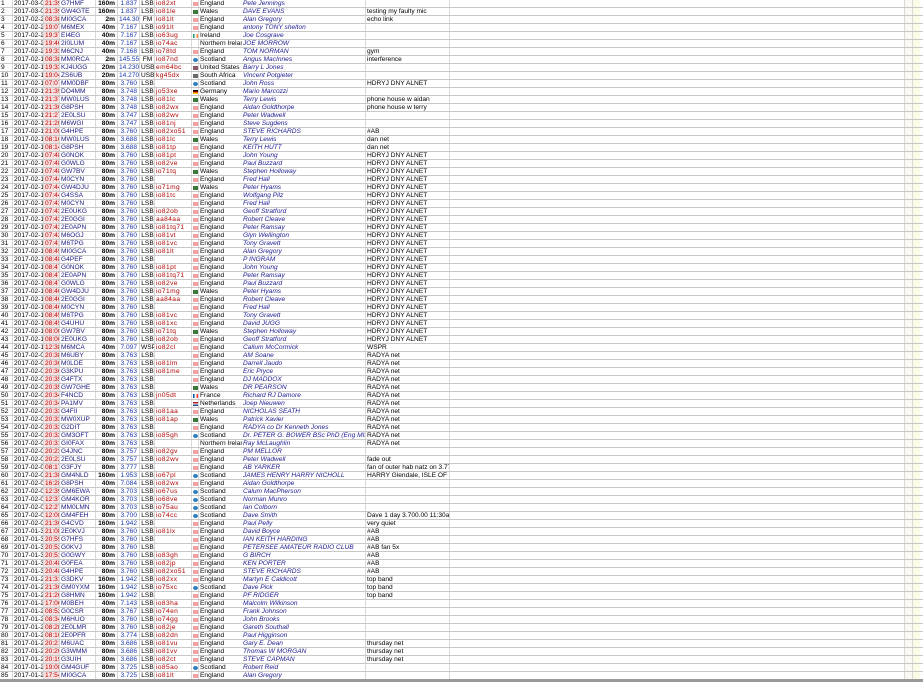  Describe the element at coordinates (52, 307) in the screenshot. I see `time-cell: 08:46` at that location.